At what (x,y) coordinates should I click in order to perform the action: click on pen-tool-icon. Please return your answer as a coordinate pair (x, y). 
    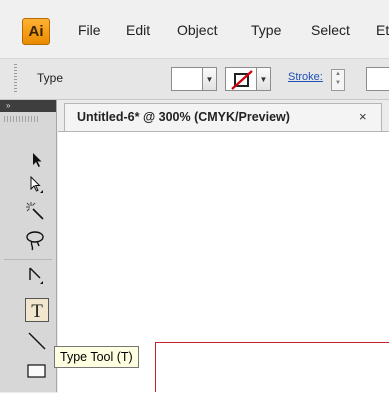
    Looking at the image, I should click on (36, 275).